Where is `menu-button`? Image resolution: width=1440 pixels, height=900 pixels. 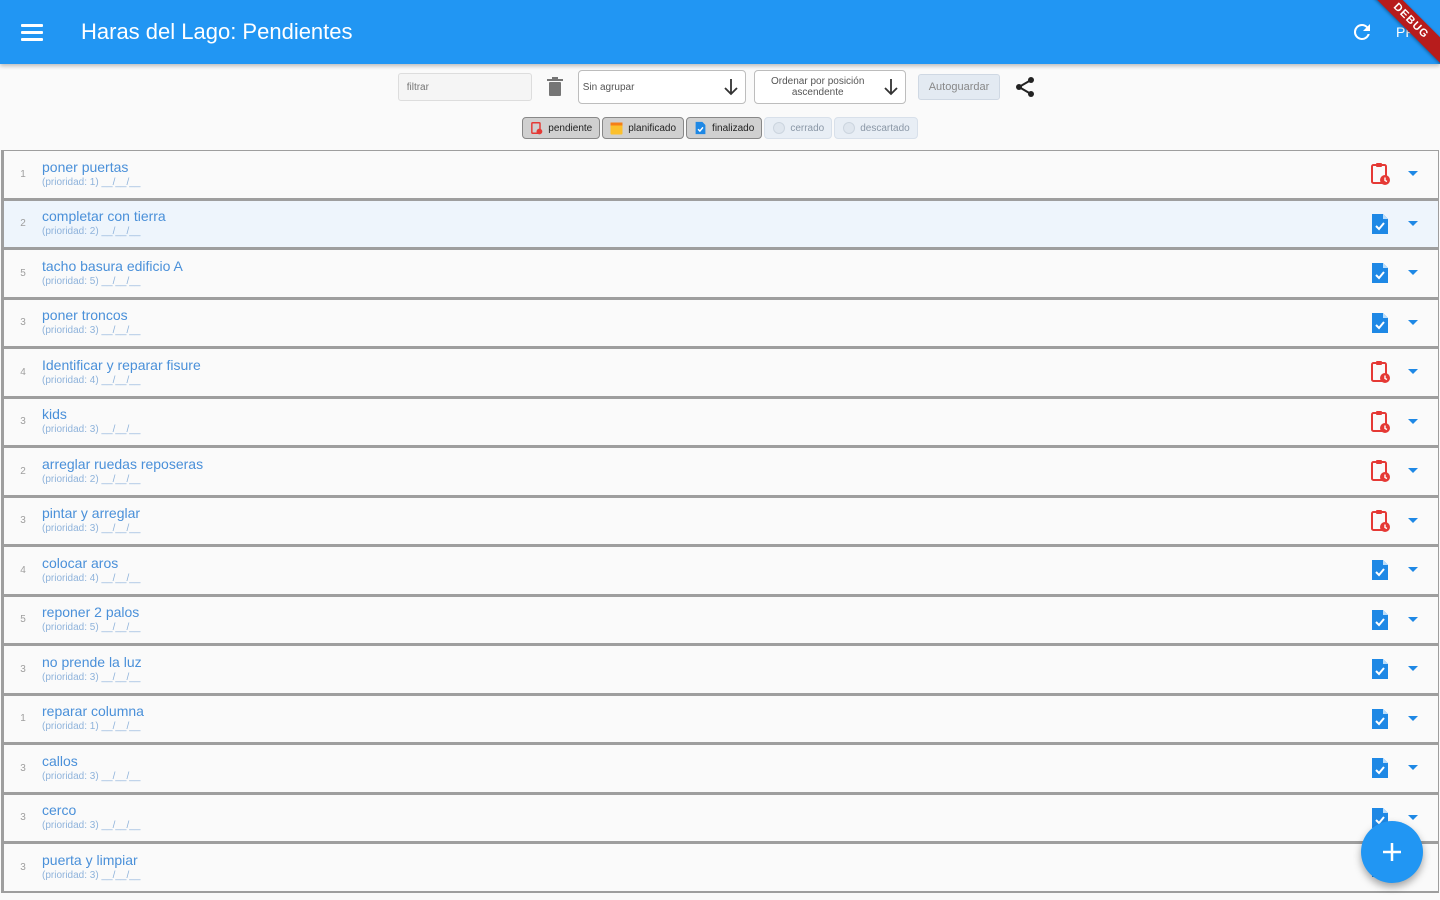 menu-button is located at coordinates (32, 32).